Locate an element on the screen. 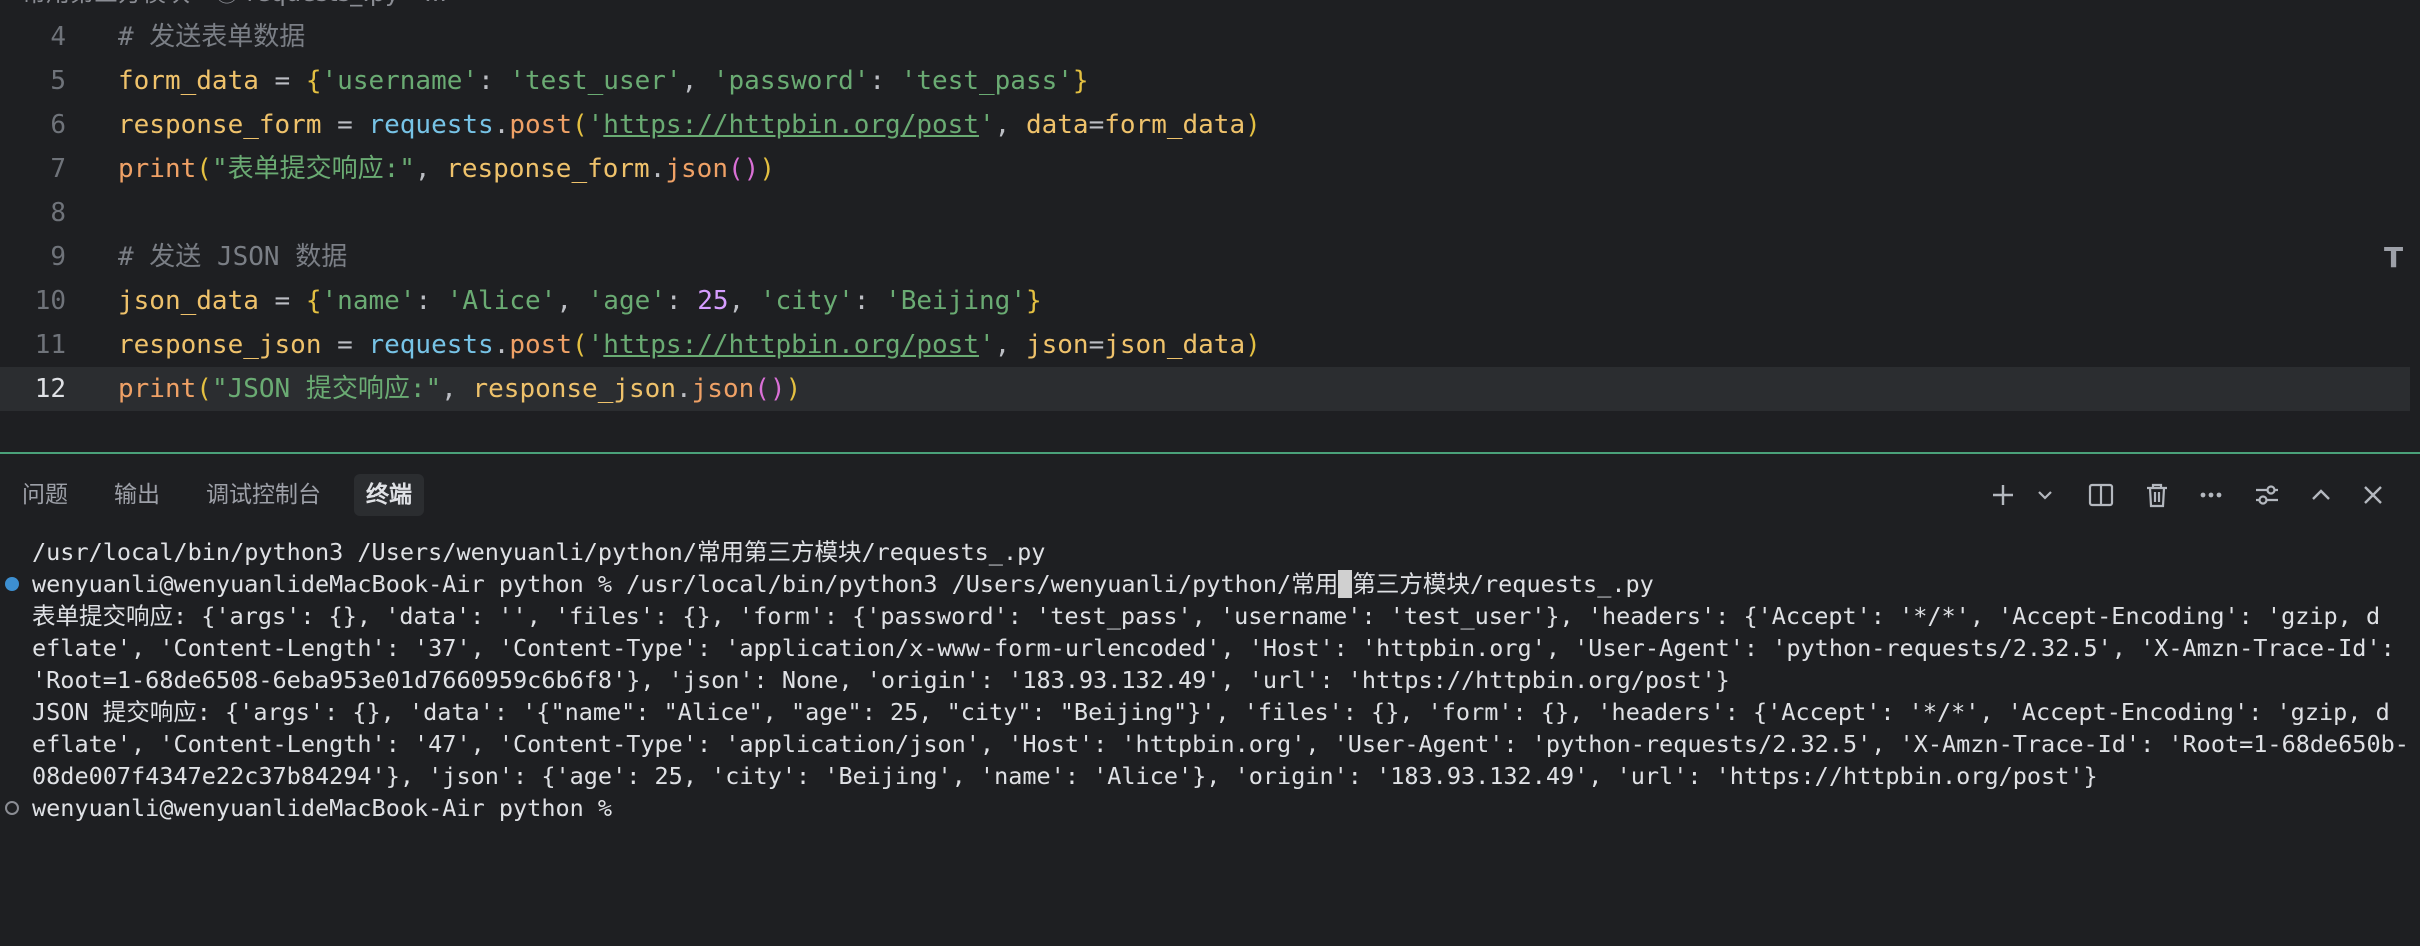 This screenshot has height=946, width=2420. text-format-icon: T is located at coordinates (2396, 258).